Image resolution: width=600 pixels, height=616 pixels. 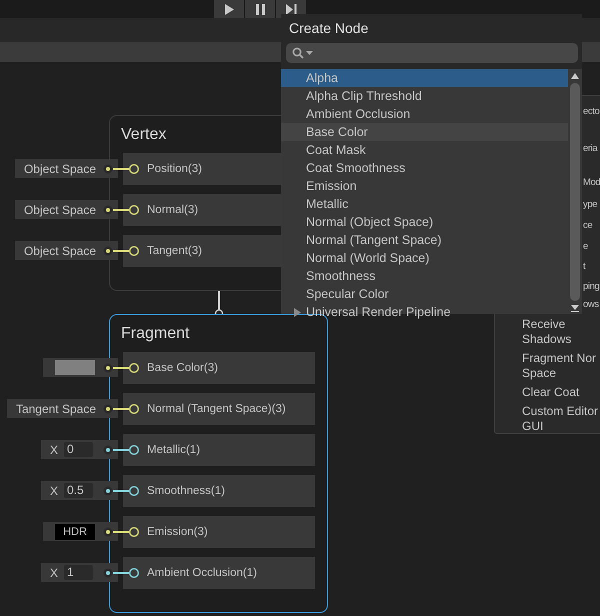 I want to click on float-field: X 1, so click(x=79, y=572).